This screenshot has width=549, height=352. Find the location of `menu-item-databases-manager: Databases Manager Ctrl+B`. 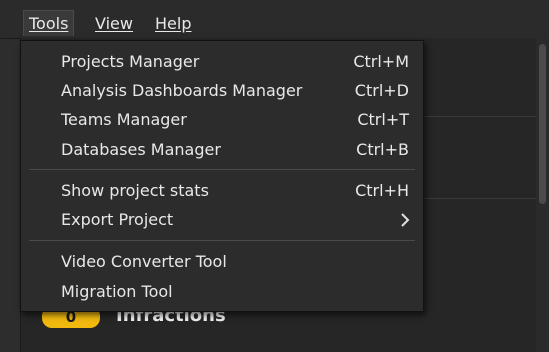

menu-item-databases-manager: Databases Manager Ctrl+B is located at coordinates (222, 151).